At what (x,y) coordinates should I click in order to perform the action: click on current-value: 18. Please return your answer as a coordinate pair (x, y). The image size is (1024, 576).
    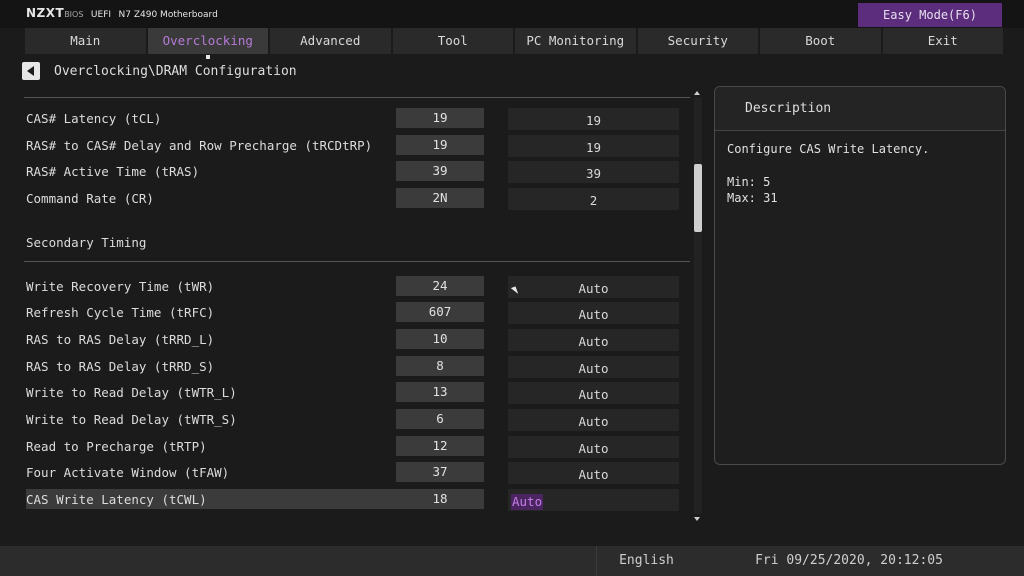
    Looking at the image, I should click on (440, 499).